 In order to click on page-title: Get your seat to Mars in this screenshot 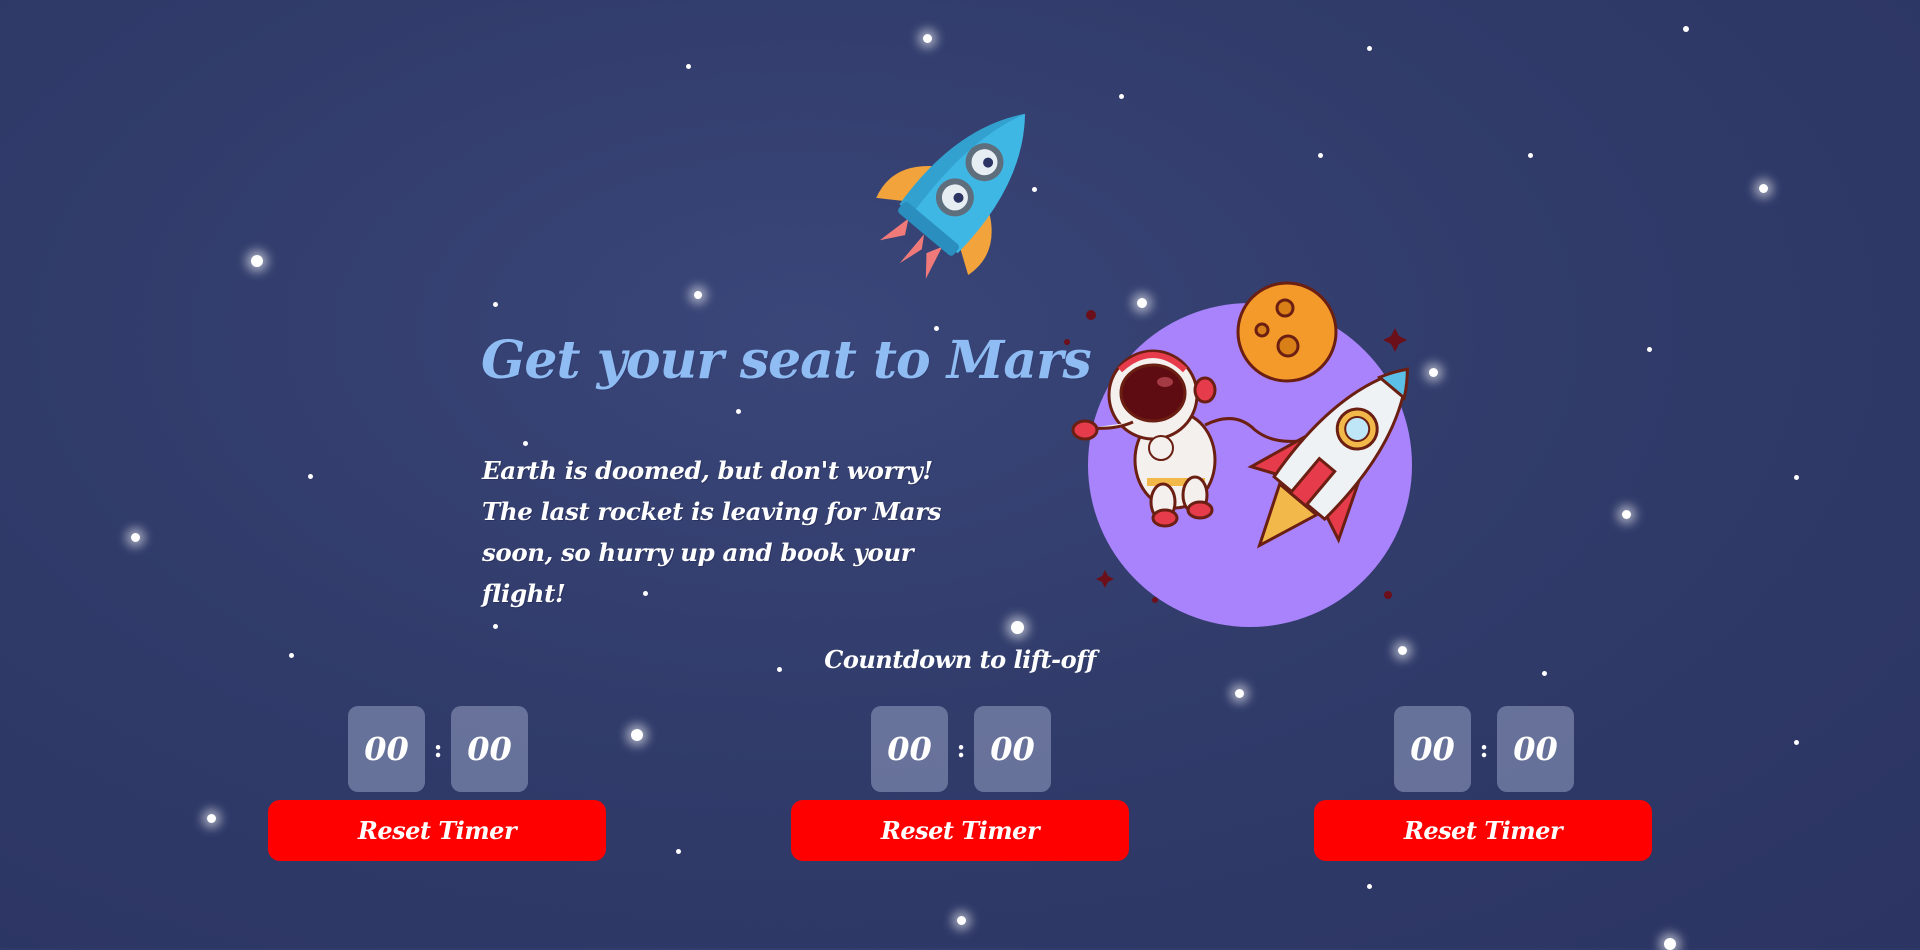, I will do `click(786, 360)`.